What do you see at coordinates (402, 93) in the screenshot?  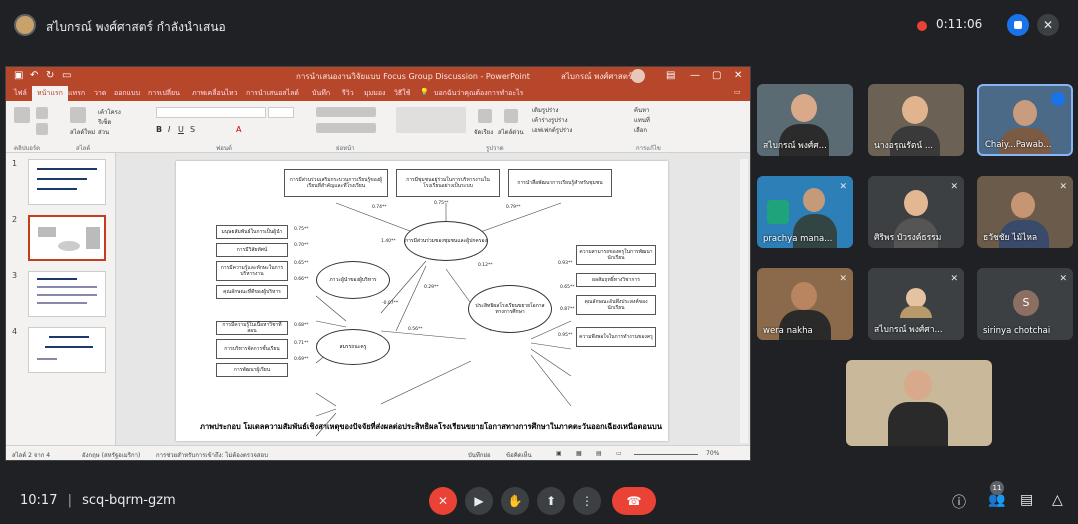 I see `tab-help: วิธีใช้` at bounding box center [402, 93].